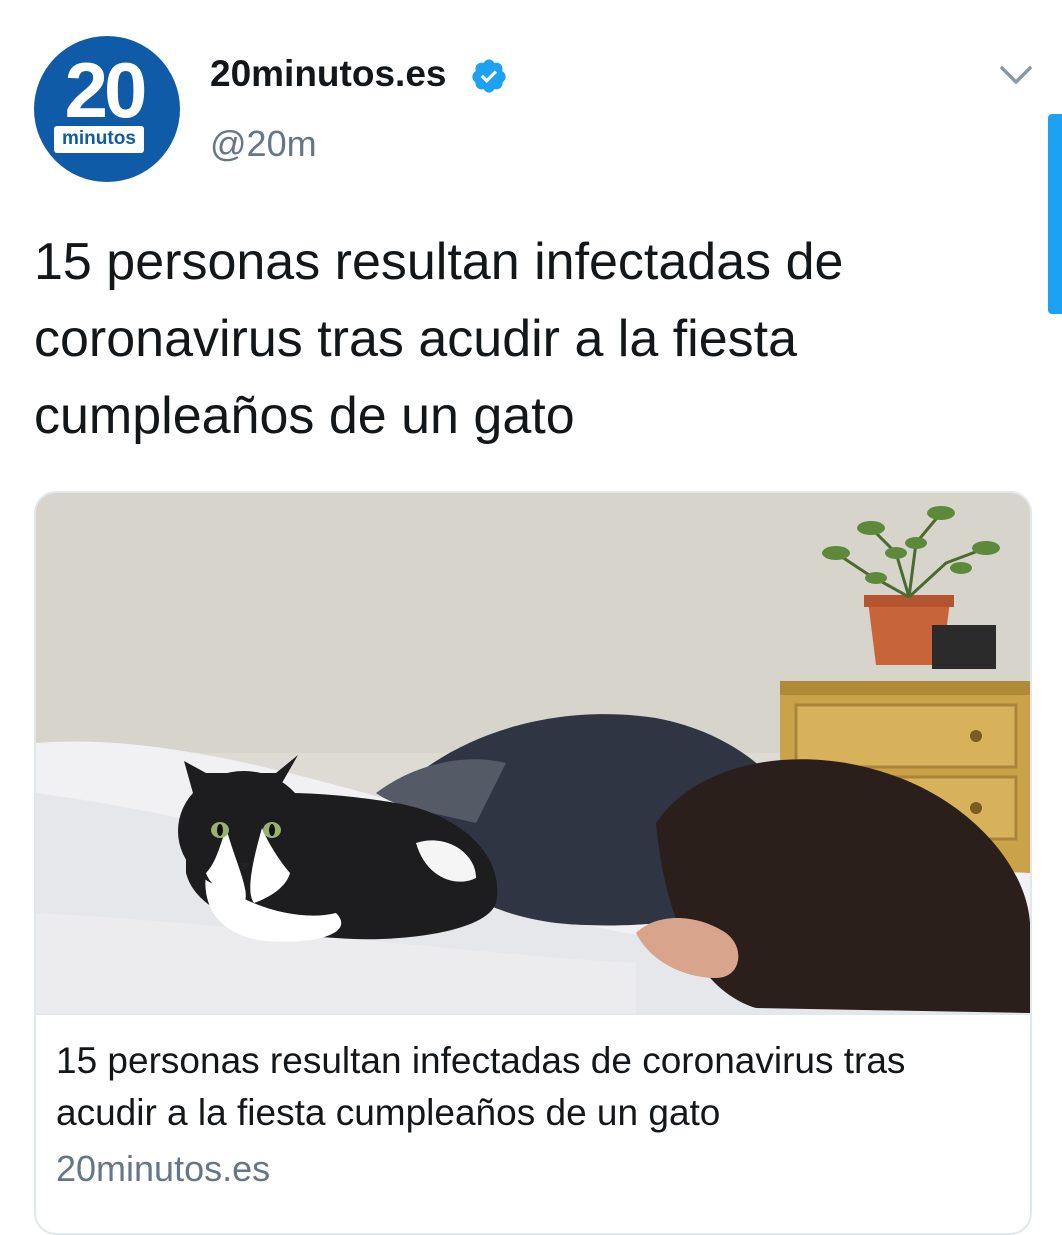 This screenshot has width=1062, height=1235. What do you see at coordinates (99, 139) in the screenshot?
I see `avatar-logo-word: minutos` at bounding box center [99, 139].